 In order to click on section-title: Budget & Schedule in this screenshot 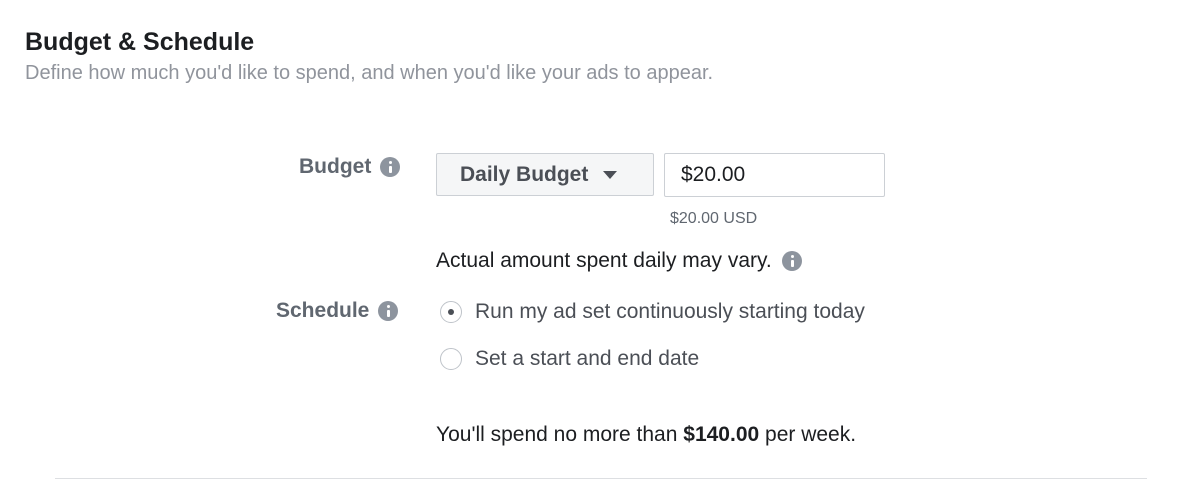, I will do `click(140, 42)`.